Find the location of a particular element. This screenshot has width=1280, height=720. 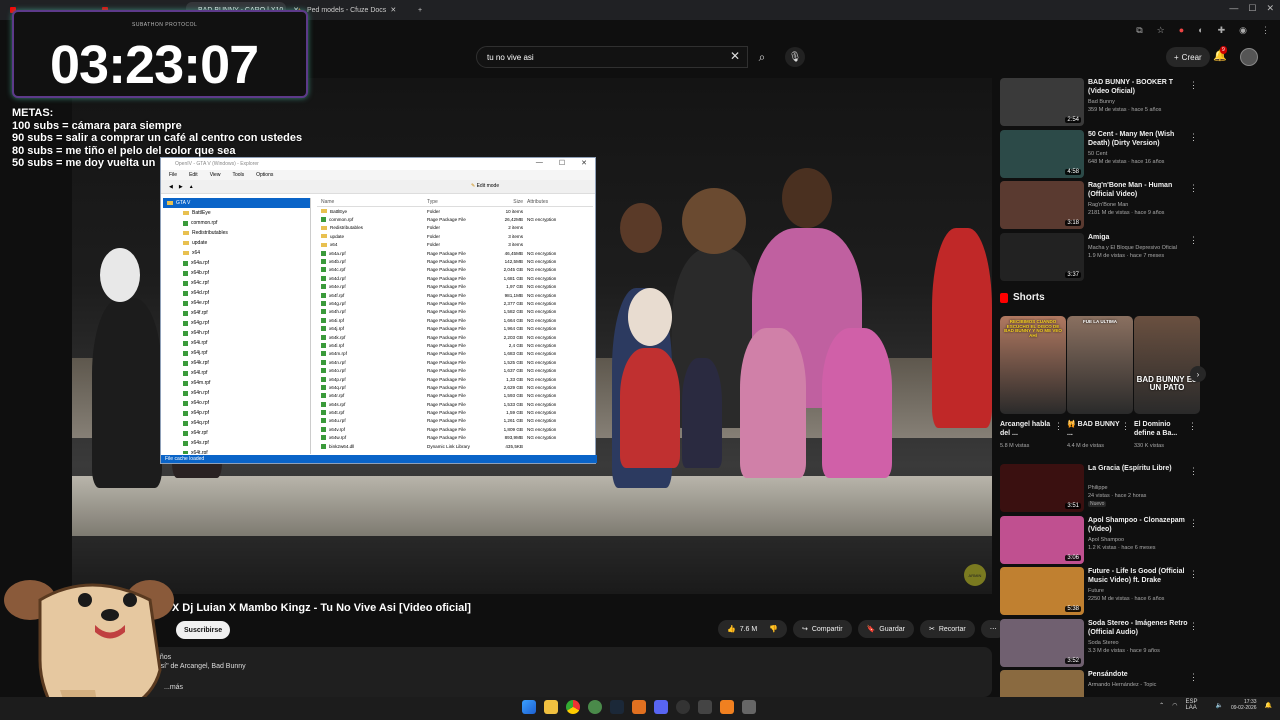

app-icon is located at coordinates (749, 707).